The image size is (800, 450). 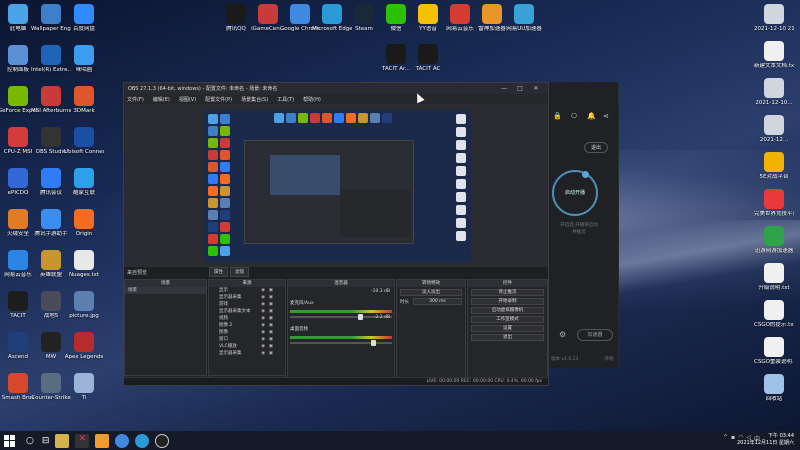 I want to click on menu-profile: 配置文件(P), so click(x=218, y=99).